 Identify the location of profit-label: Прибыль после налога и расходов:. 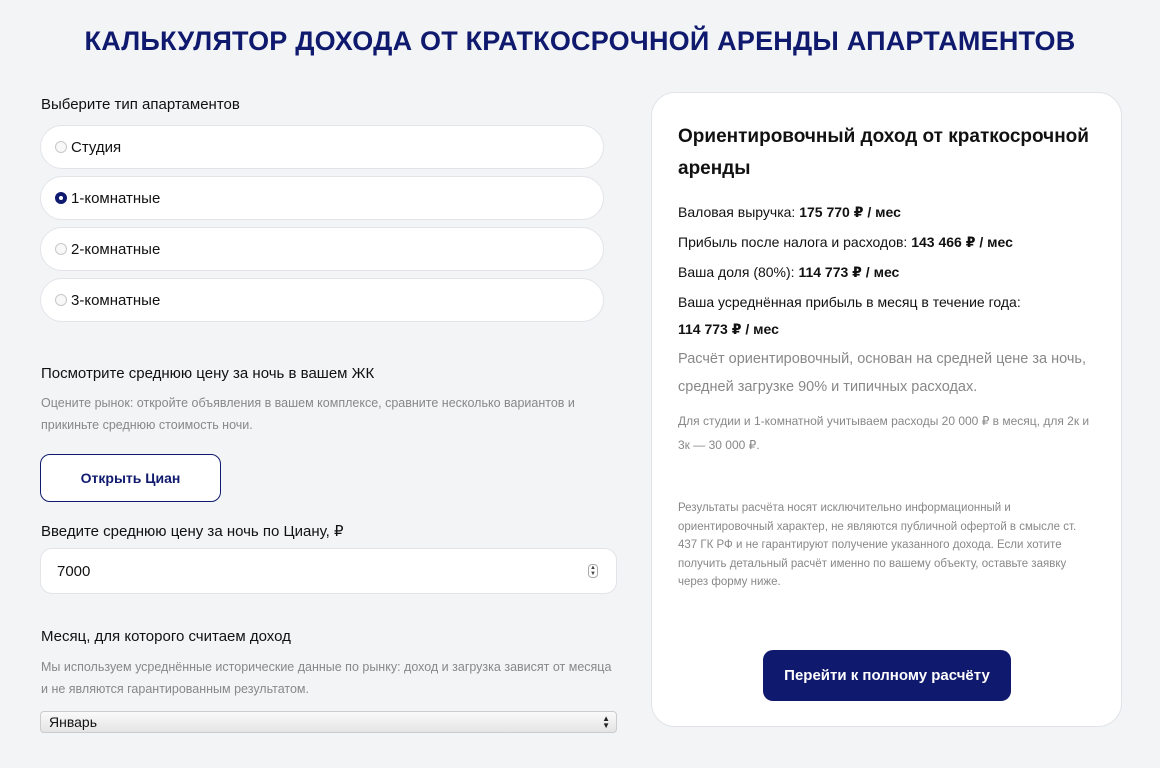
(795, 242).